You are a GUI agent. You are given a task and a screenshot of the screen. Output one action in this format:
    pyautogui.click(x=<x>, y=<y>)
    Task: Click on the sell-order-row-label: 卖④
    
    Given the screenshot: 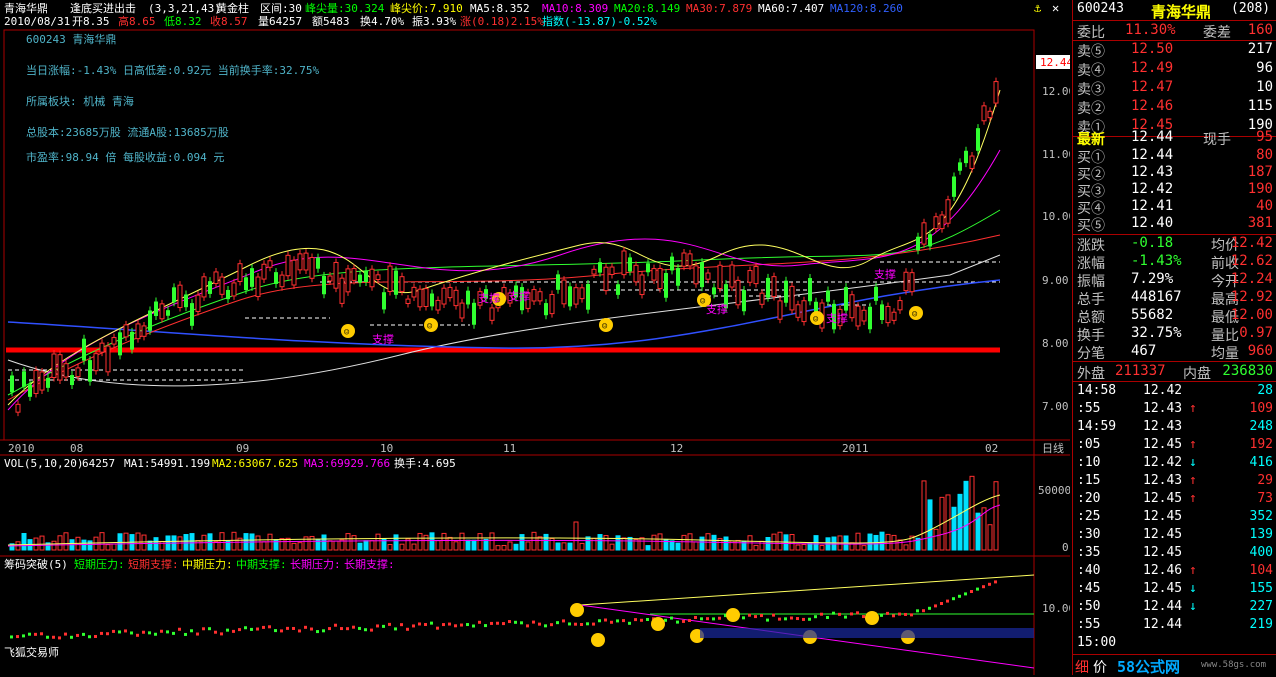 What is the action you would take?
    pyautogui.click(x=1091, y=71)
    